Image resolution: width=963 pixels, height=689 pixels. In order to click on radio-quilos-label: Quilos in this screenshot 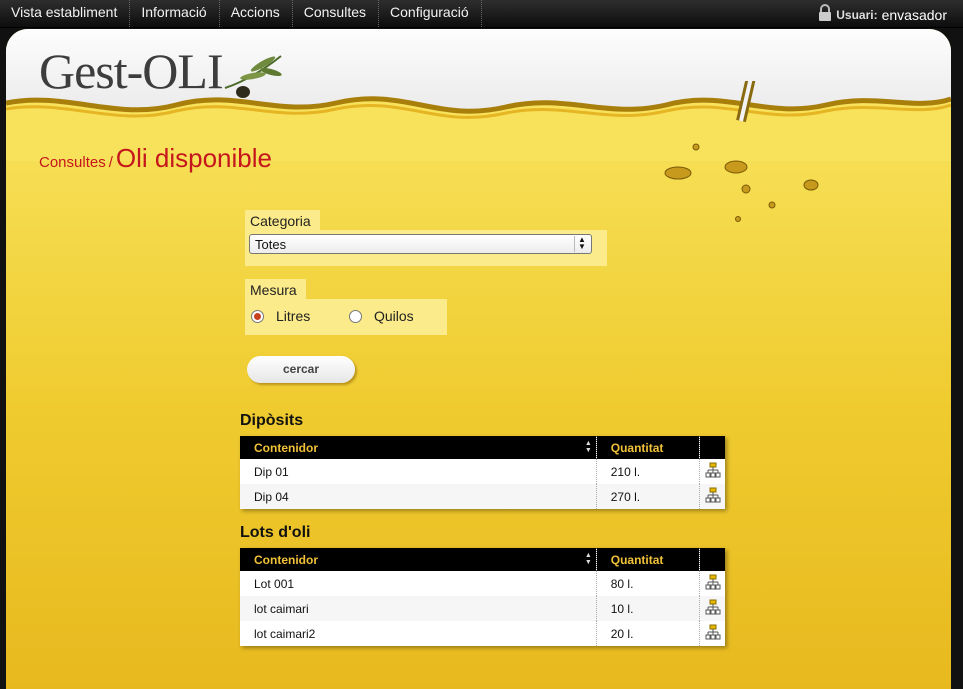, I will do `click(394, 316)`.